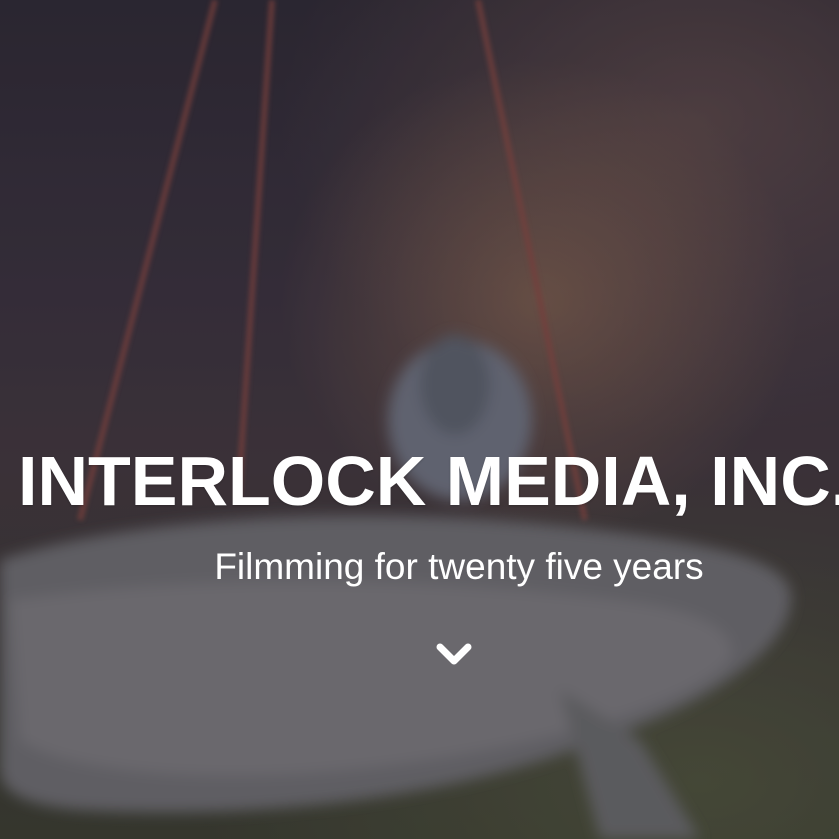 The height and width of the screenshot is (839, 839). I want to click on hero-title: INTERLOCK MEDIA, INC., so click(428, 481).